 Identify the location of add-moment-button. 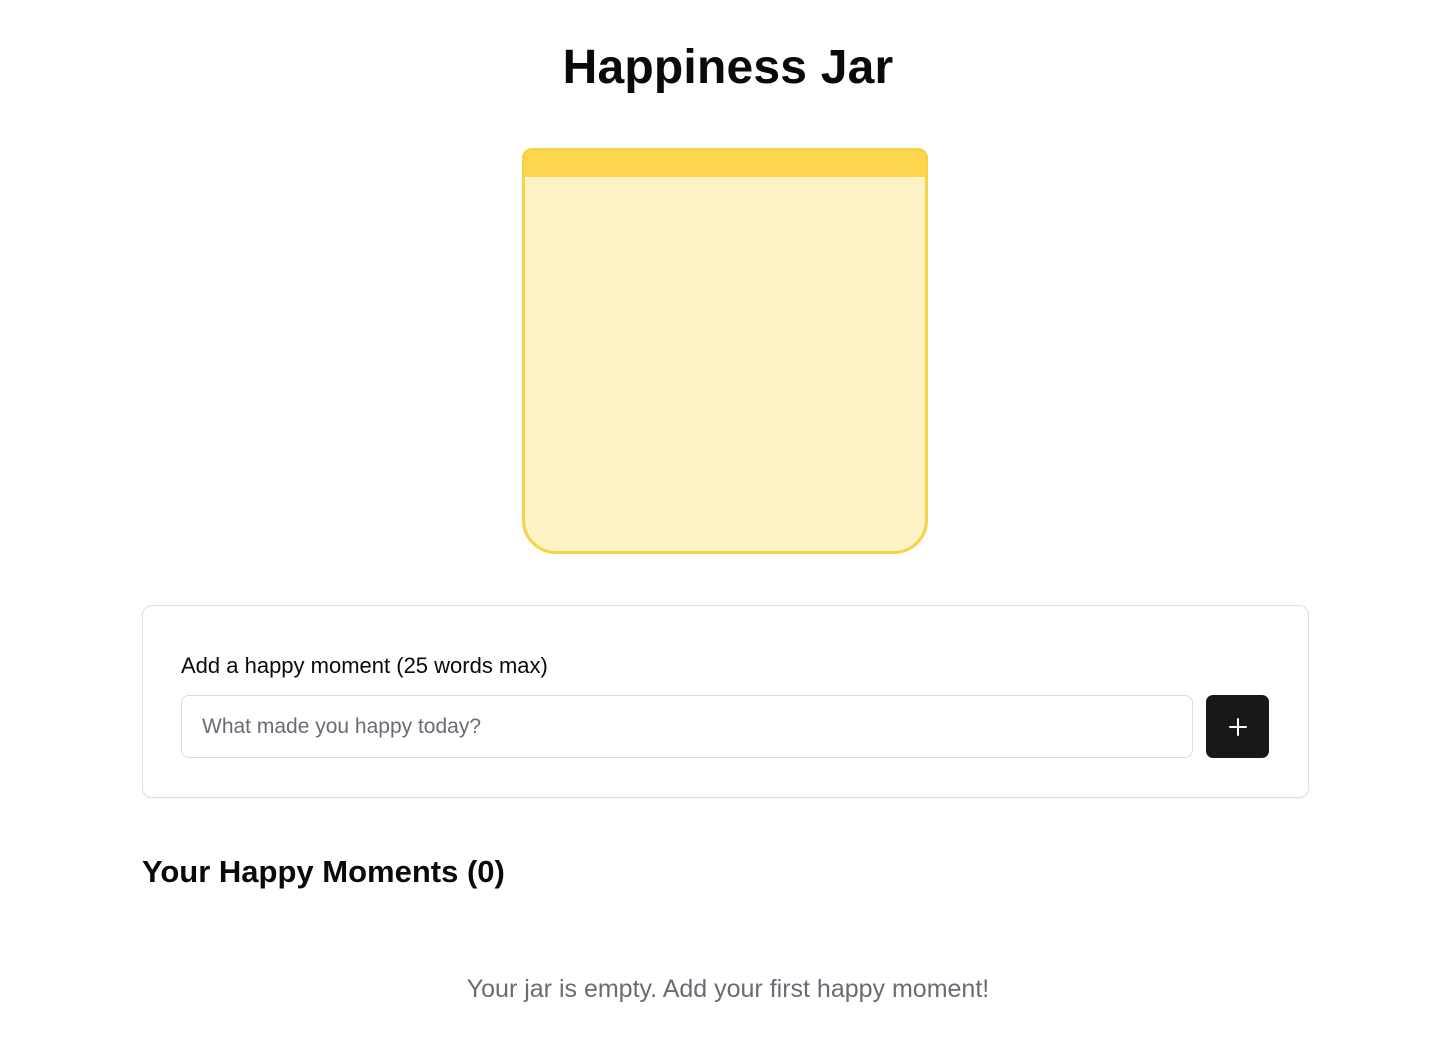
(1237, 726).